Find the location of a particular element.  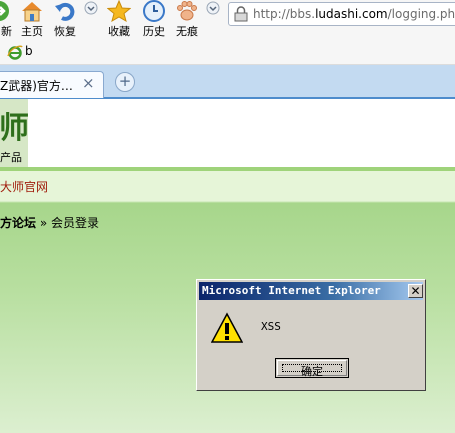

ok-button-face: 确定 is located at coordinates (312, 369).